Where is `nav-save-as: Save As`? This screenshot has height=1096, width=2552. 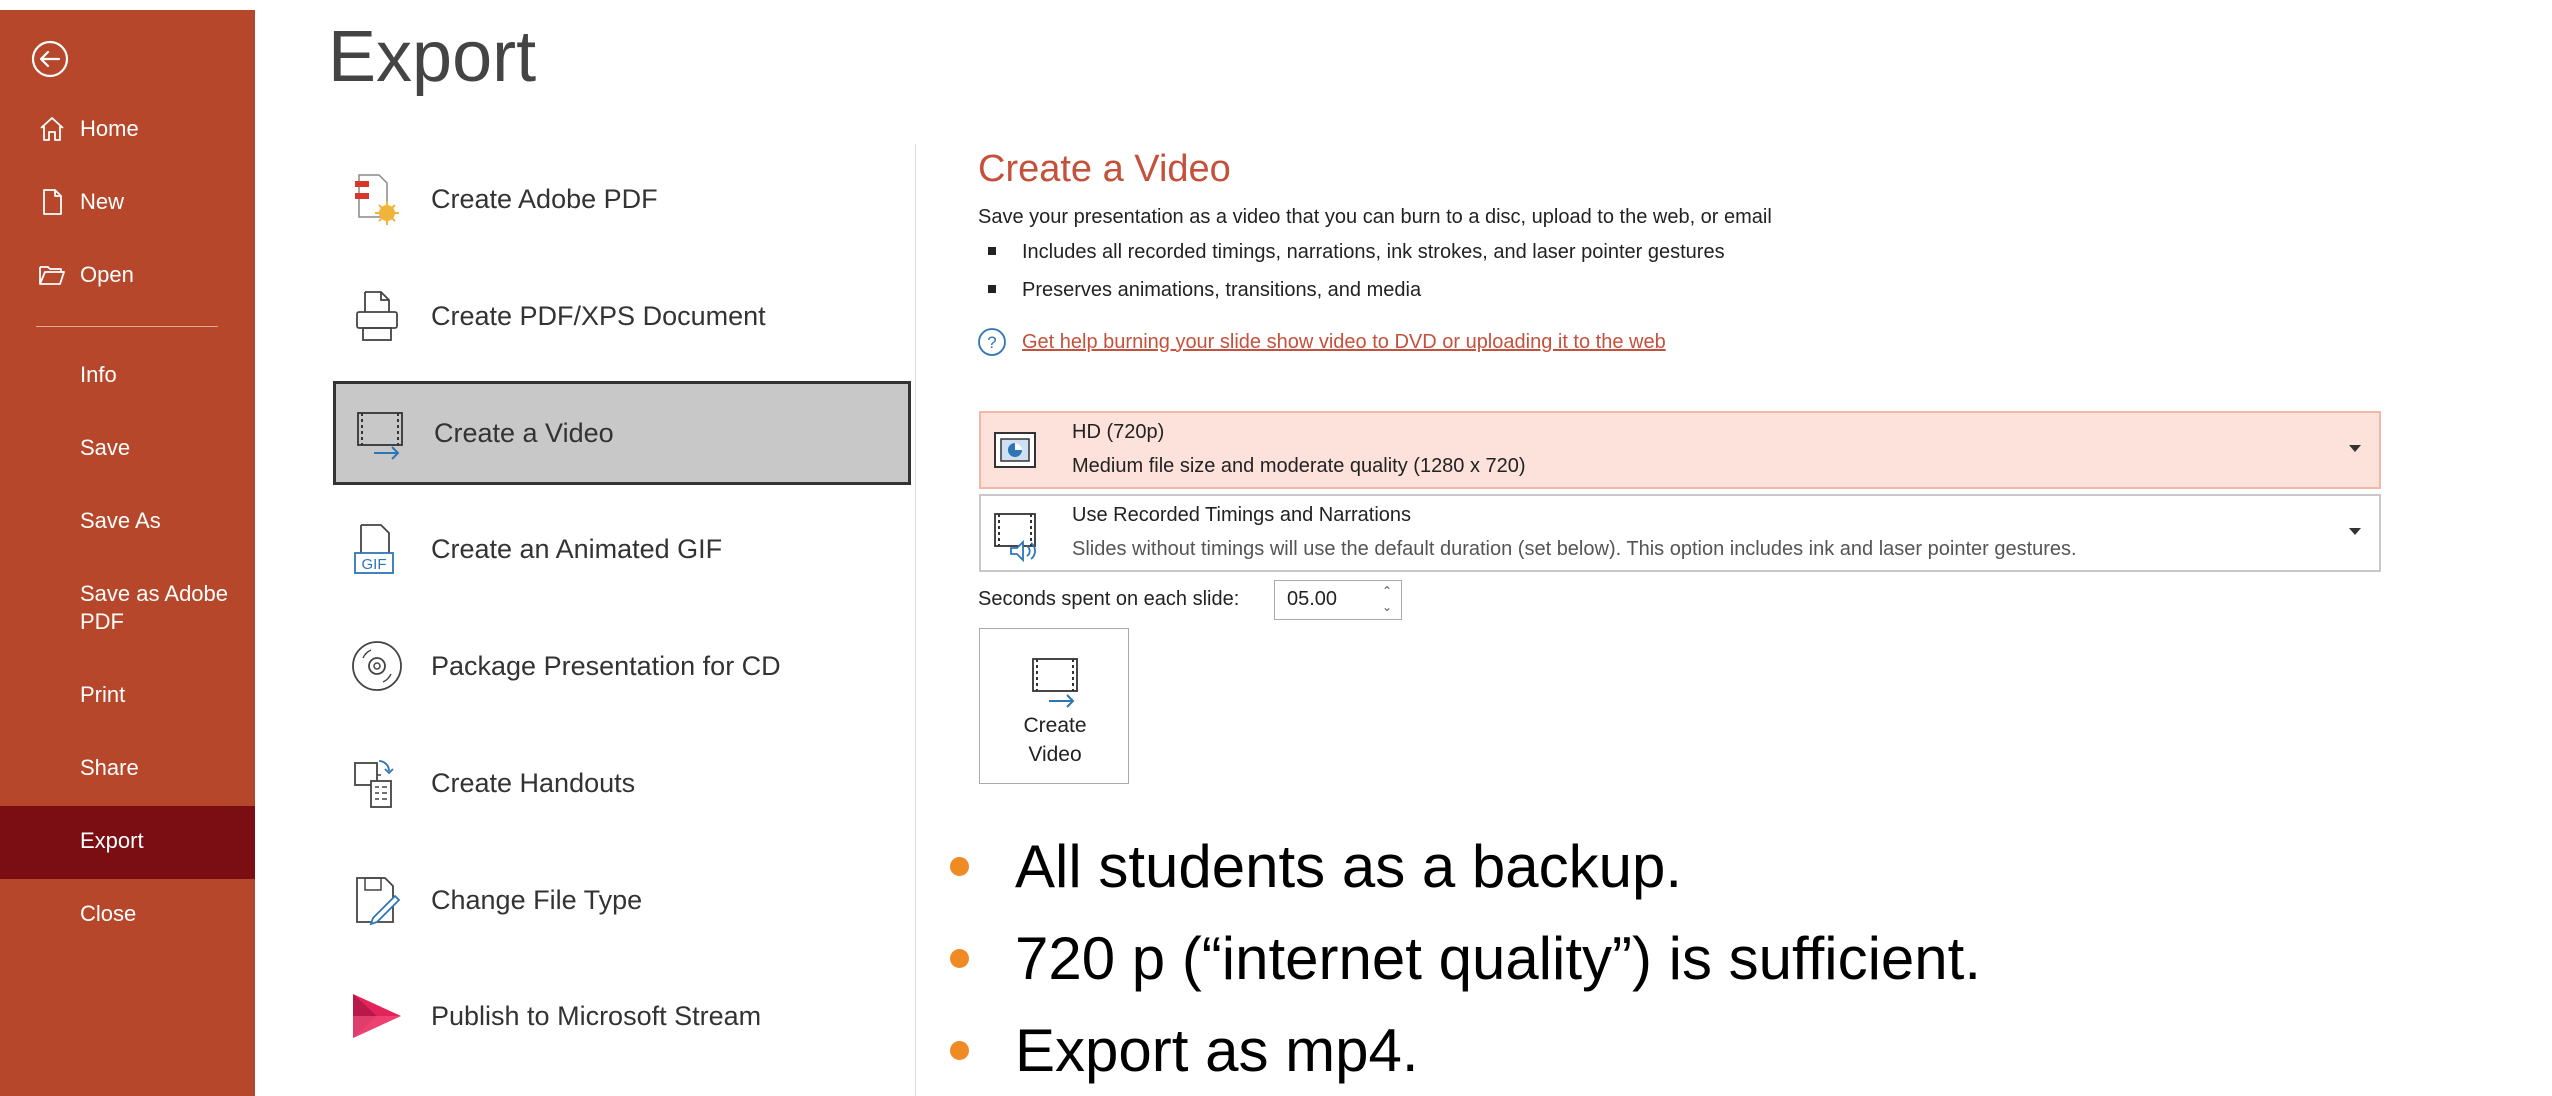
nav-save-as: Save As is located at coordinates (165, 521).